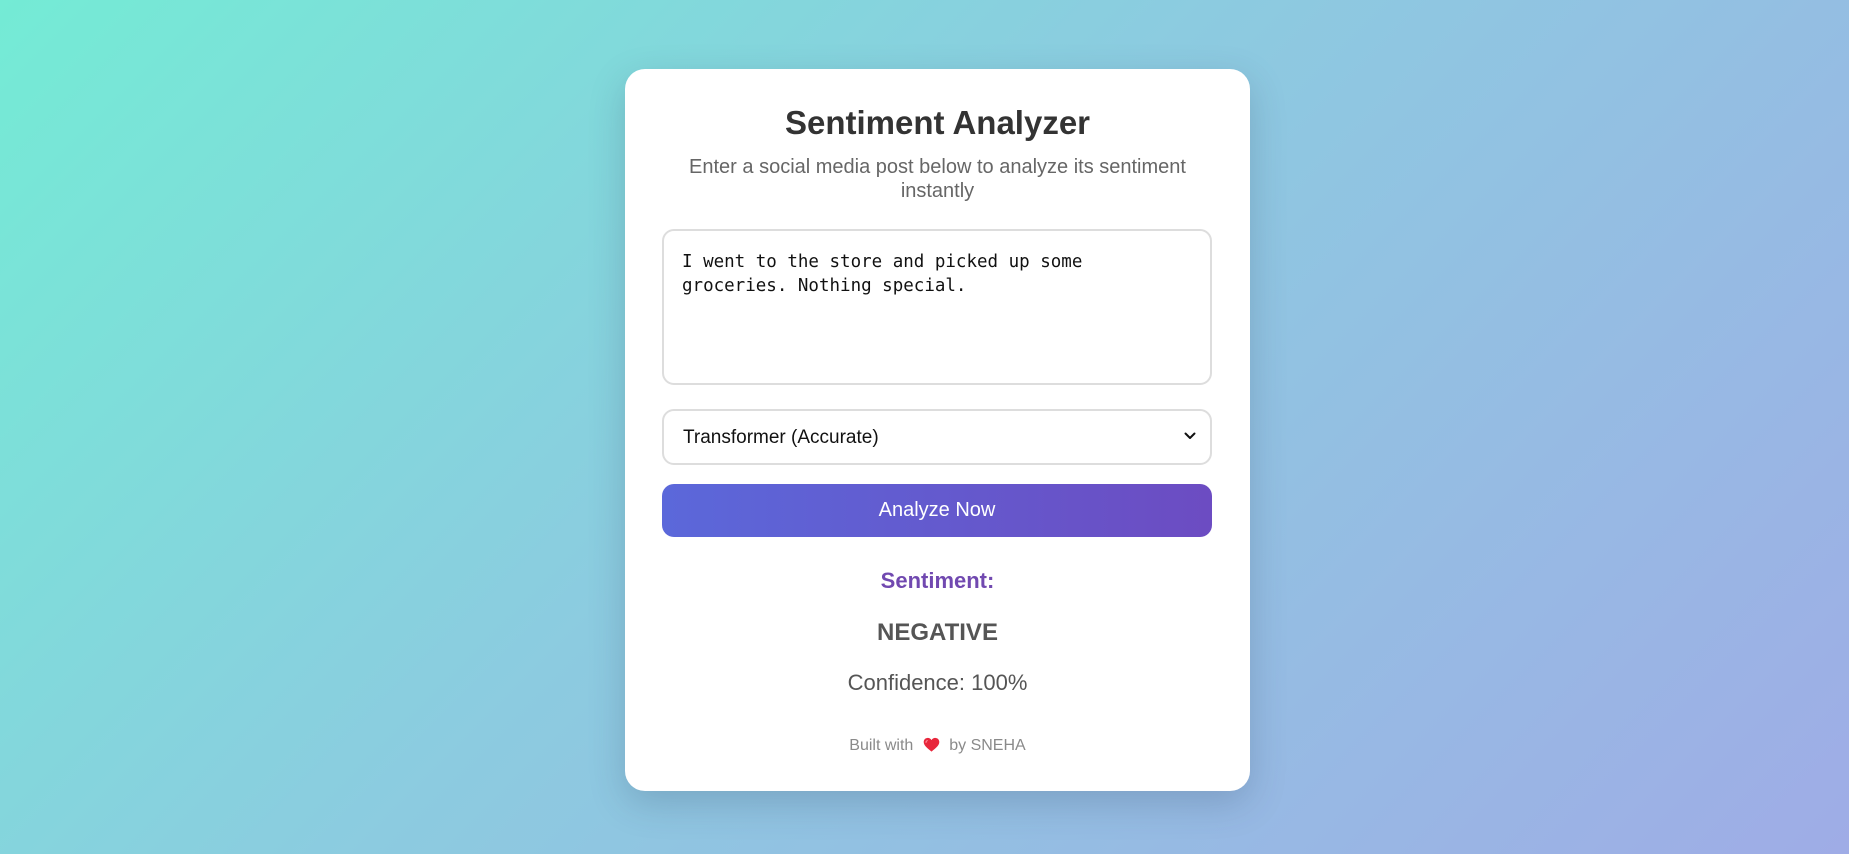  What do you see at coordinates (881, 745) in the screenshot?
I see `footer-prefix: Built with` at bounding box center [881, 745].